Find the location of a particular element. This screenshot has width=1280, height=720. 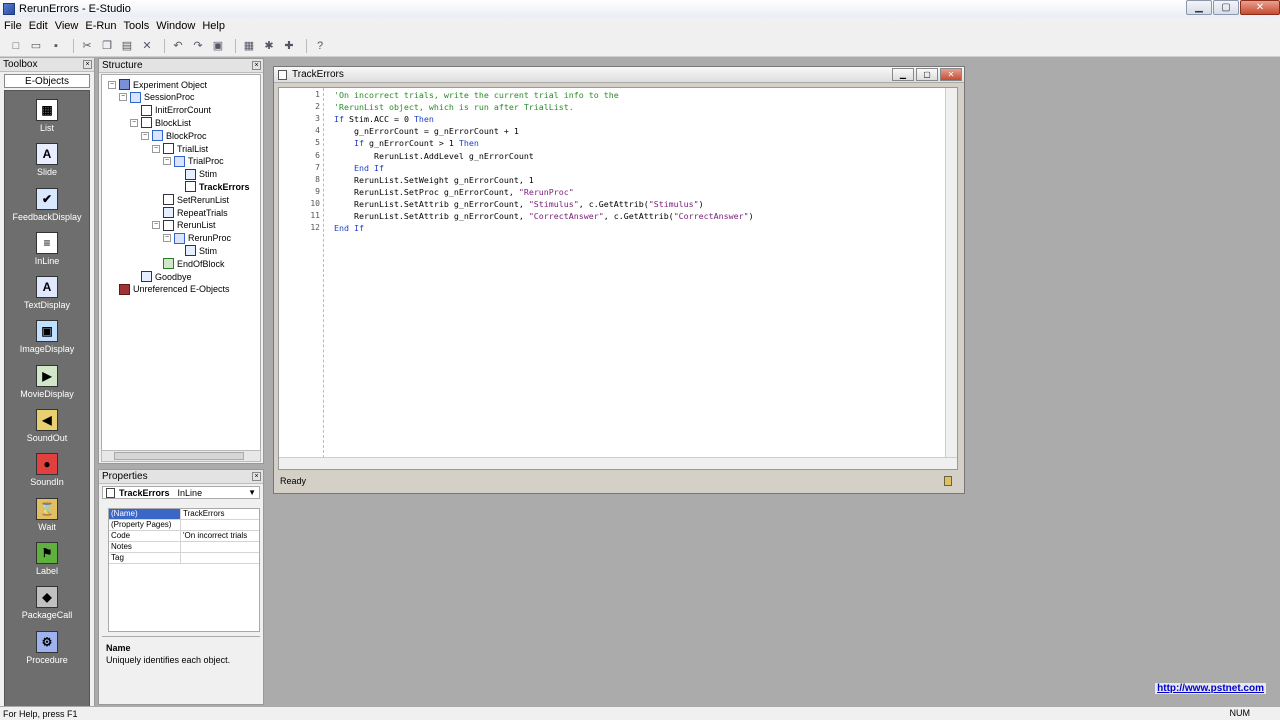

menu-help: Help is located at coordinates (213, 26).